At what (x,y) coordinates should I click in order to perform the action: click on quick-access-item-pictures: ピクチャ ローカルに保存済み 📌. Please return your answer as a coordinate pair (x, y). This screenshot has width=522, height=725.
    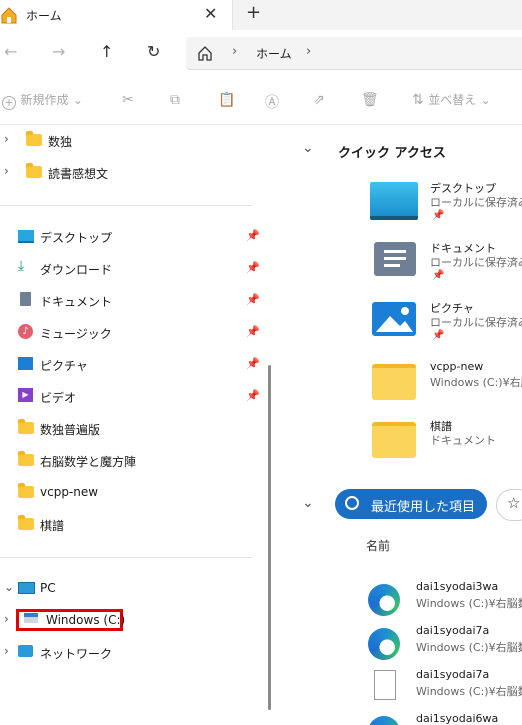
    Looking at the image, I should click on (446, 328).